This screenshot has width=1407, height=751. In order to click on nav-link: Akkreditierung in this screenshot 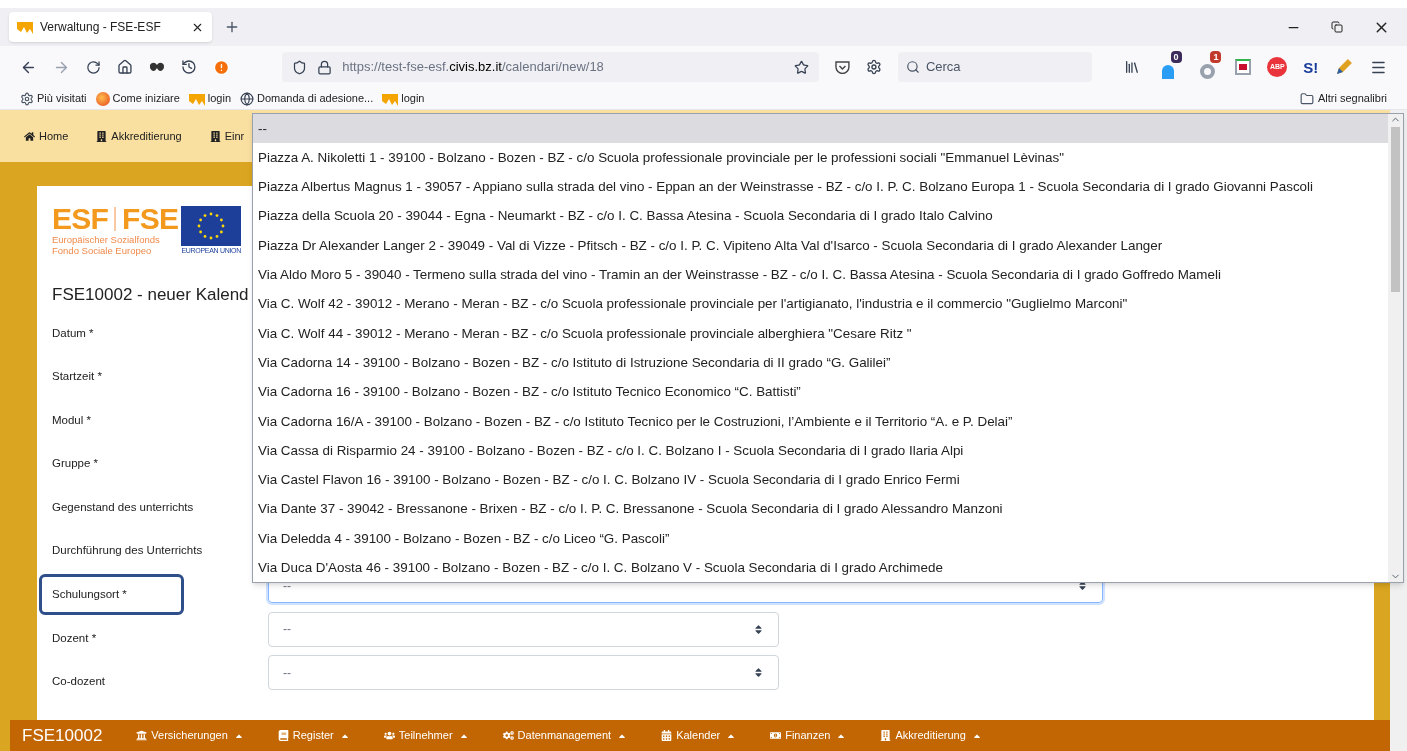, I will do `click(139, 136)`.